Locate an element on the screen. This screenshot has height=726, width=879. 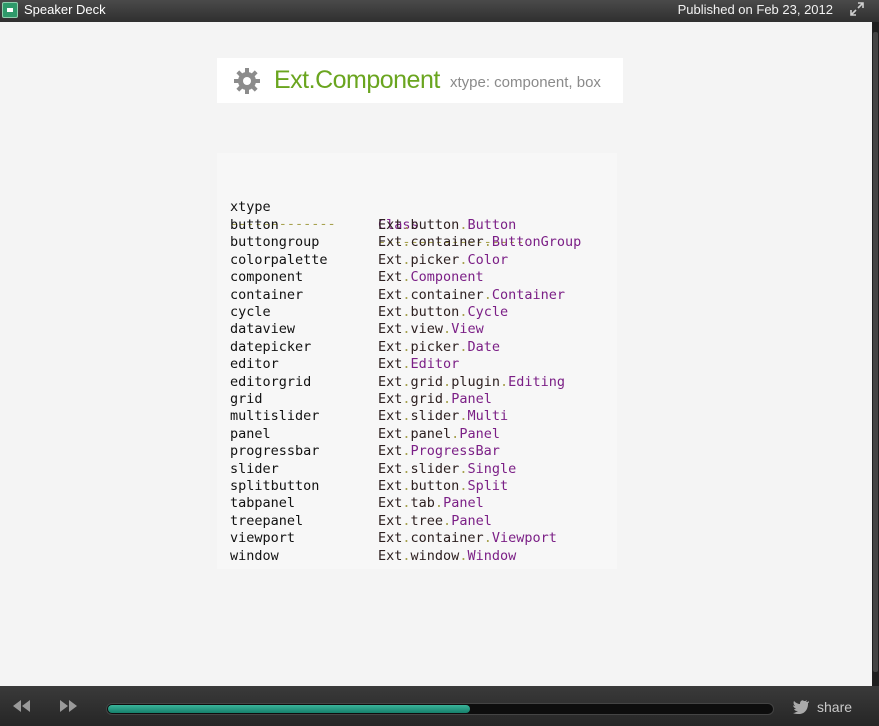
class-value: Ext.grid.plugin.Editing is located at coordinates (471, 382).